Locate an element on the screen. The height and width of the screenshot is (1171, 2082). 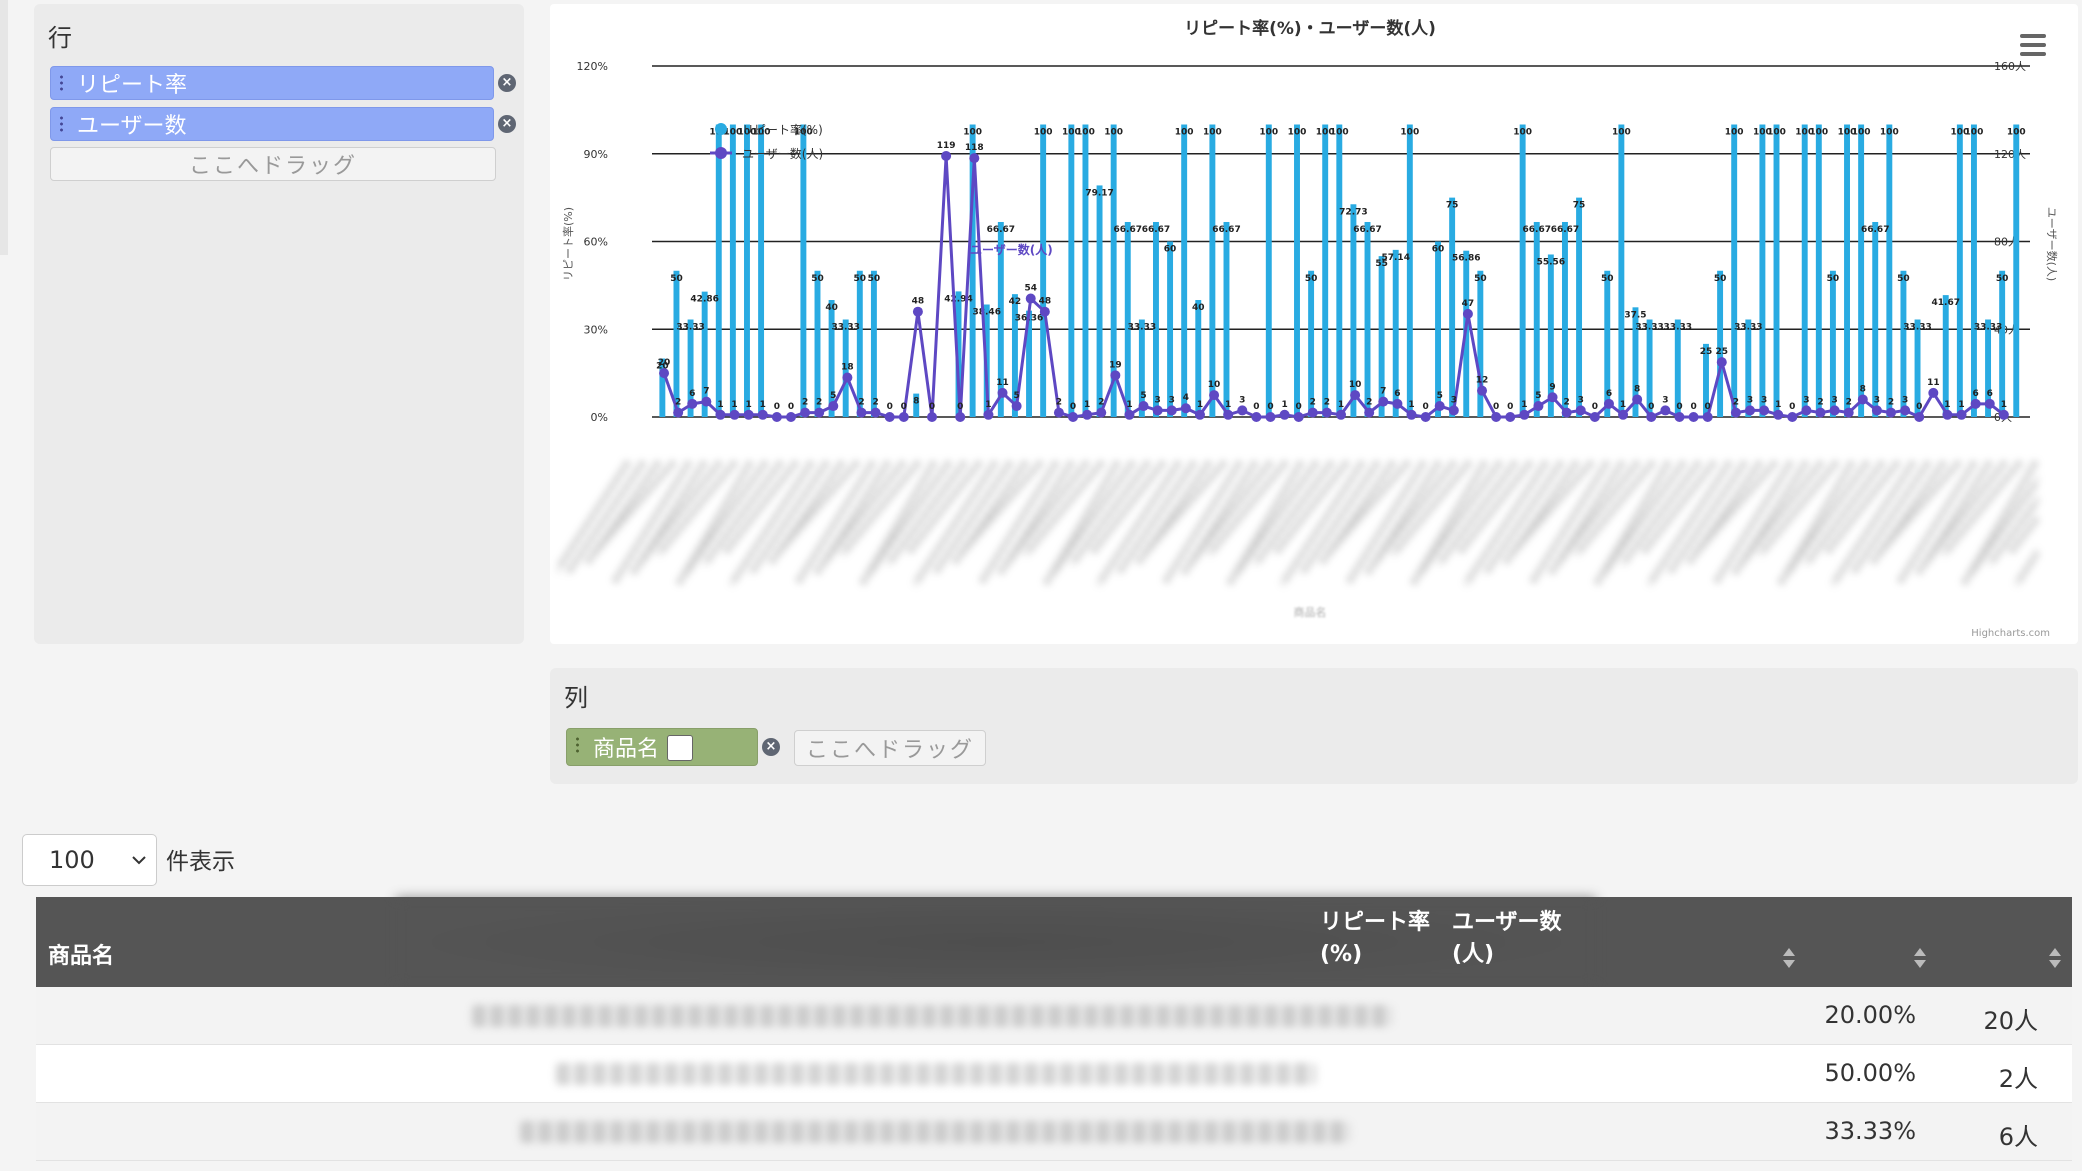
row-field-user-count: ユーザー数 is located at coordinates (272, 124).